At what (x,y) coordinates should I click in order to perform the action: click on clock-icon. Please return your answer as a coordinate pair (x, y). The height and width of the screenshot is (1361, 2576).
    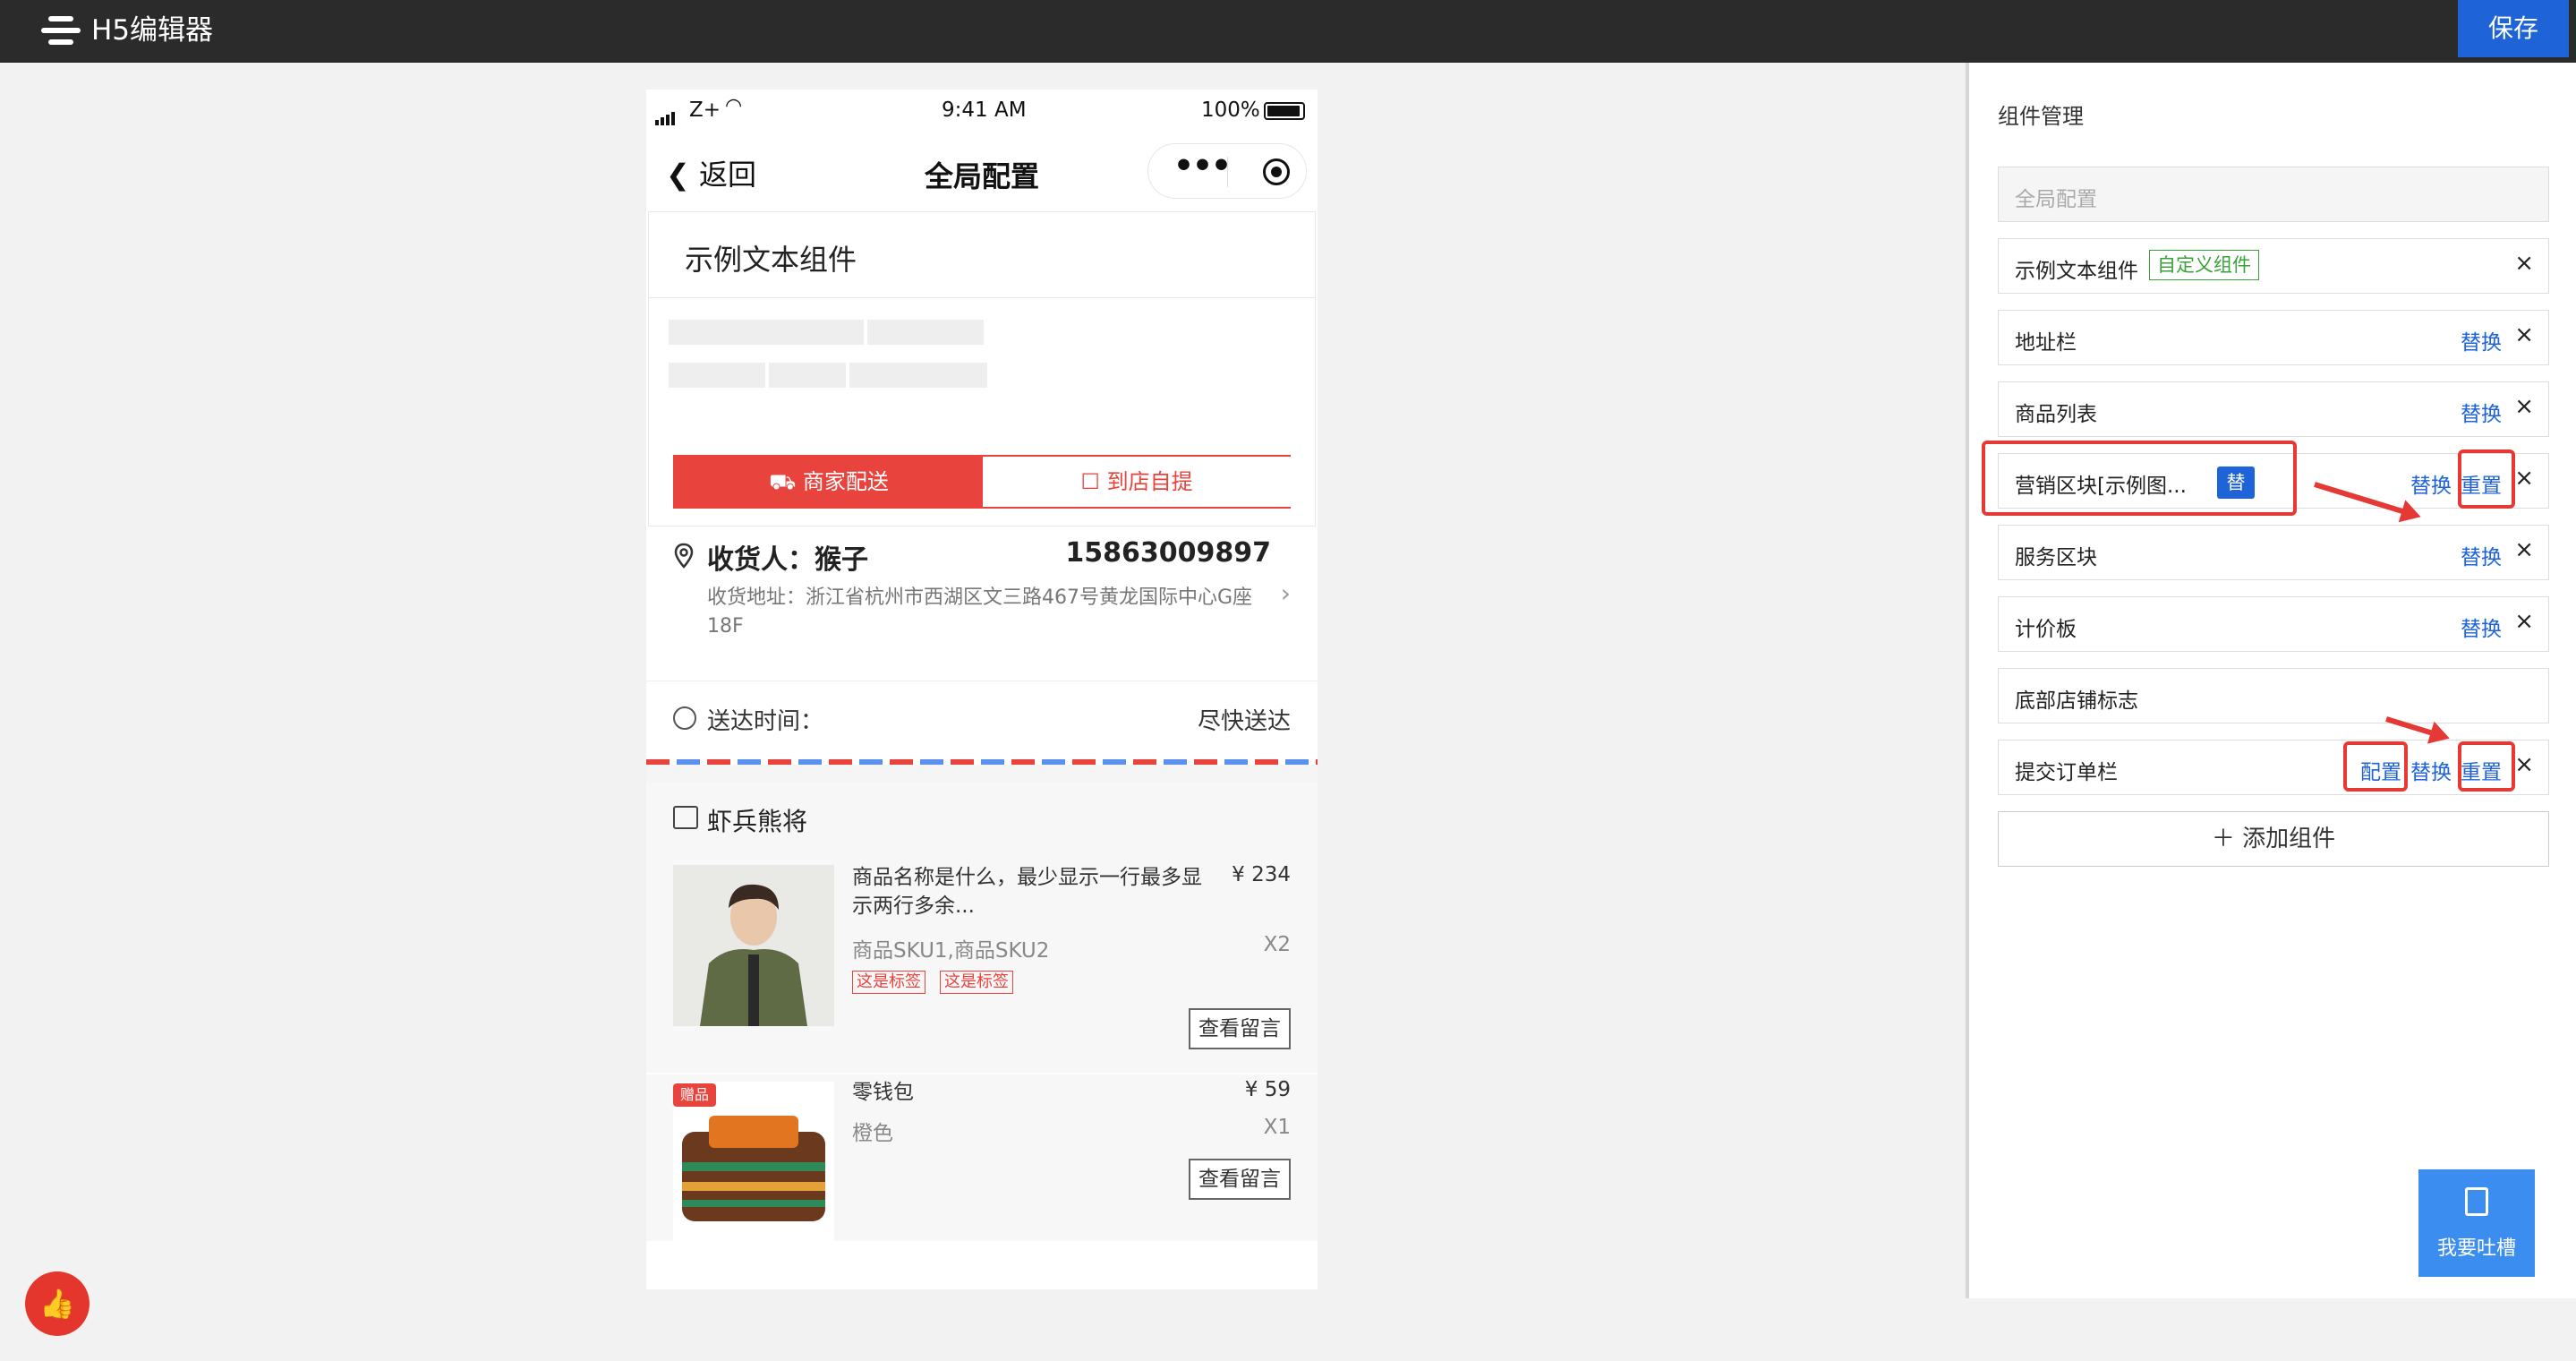
    Looking at the image, I should click on (684, 718).